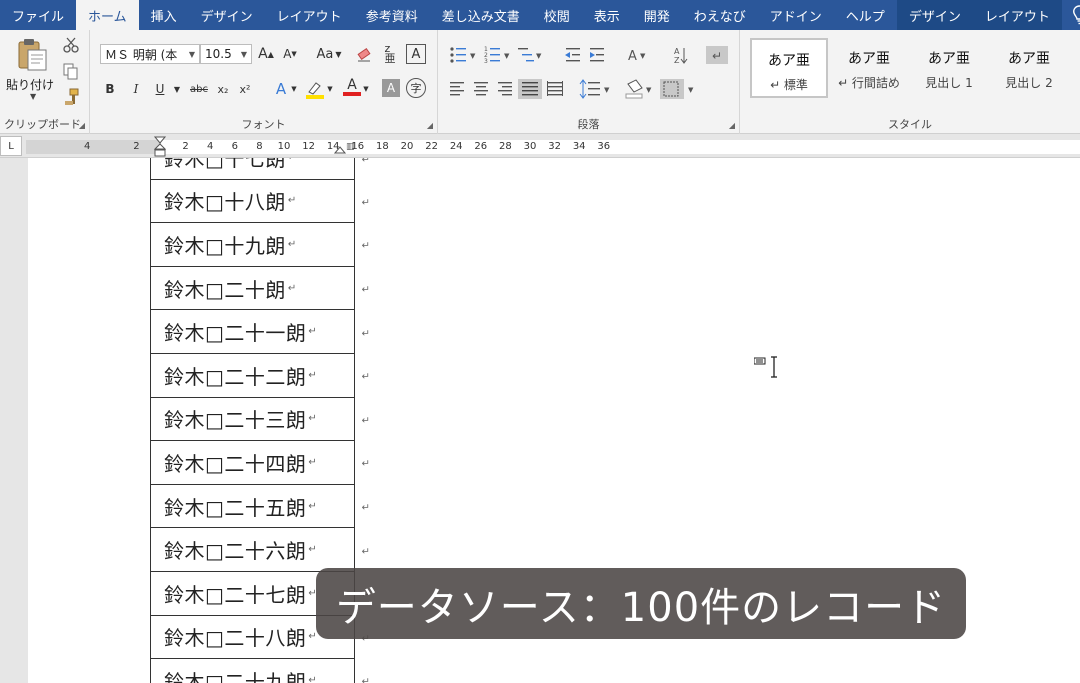  Describe the element at coordinates (391, 88) in the screenshot. I see `character-shading-icon: A` at that location.